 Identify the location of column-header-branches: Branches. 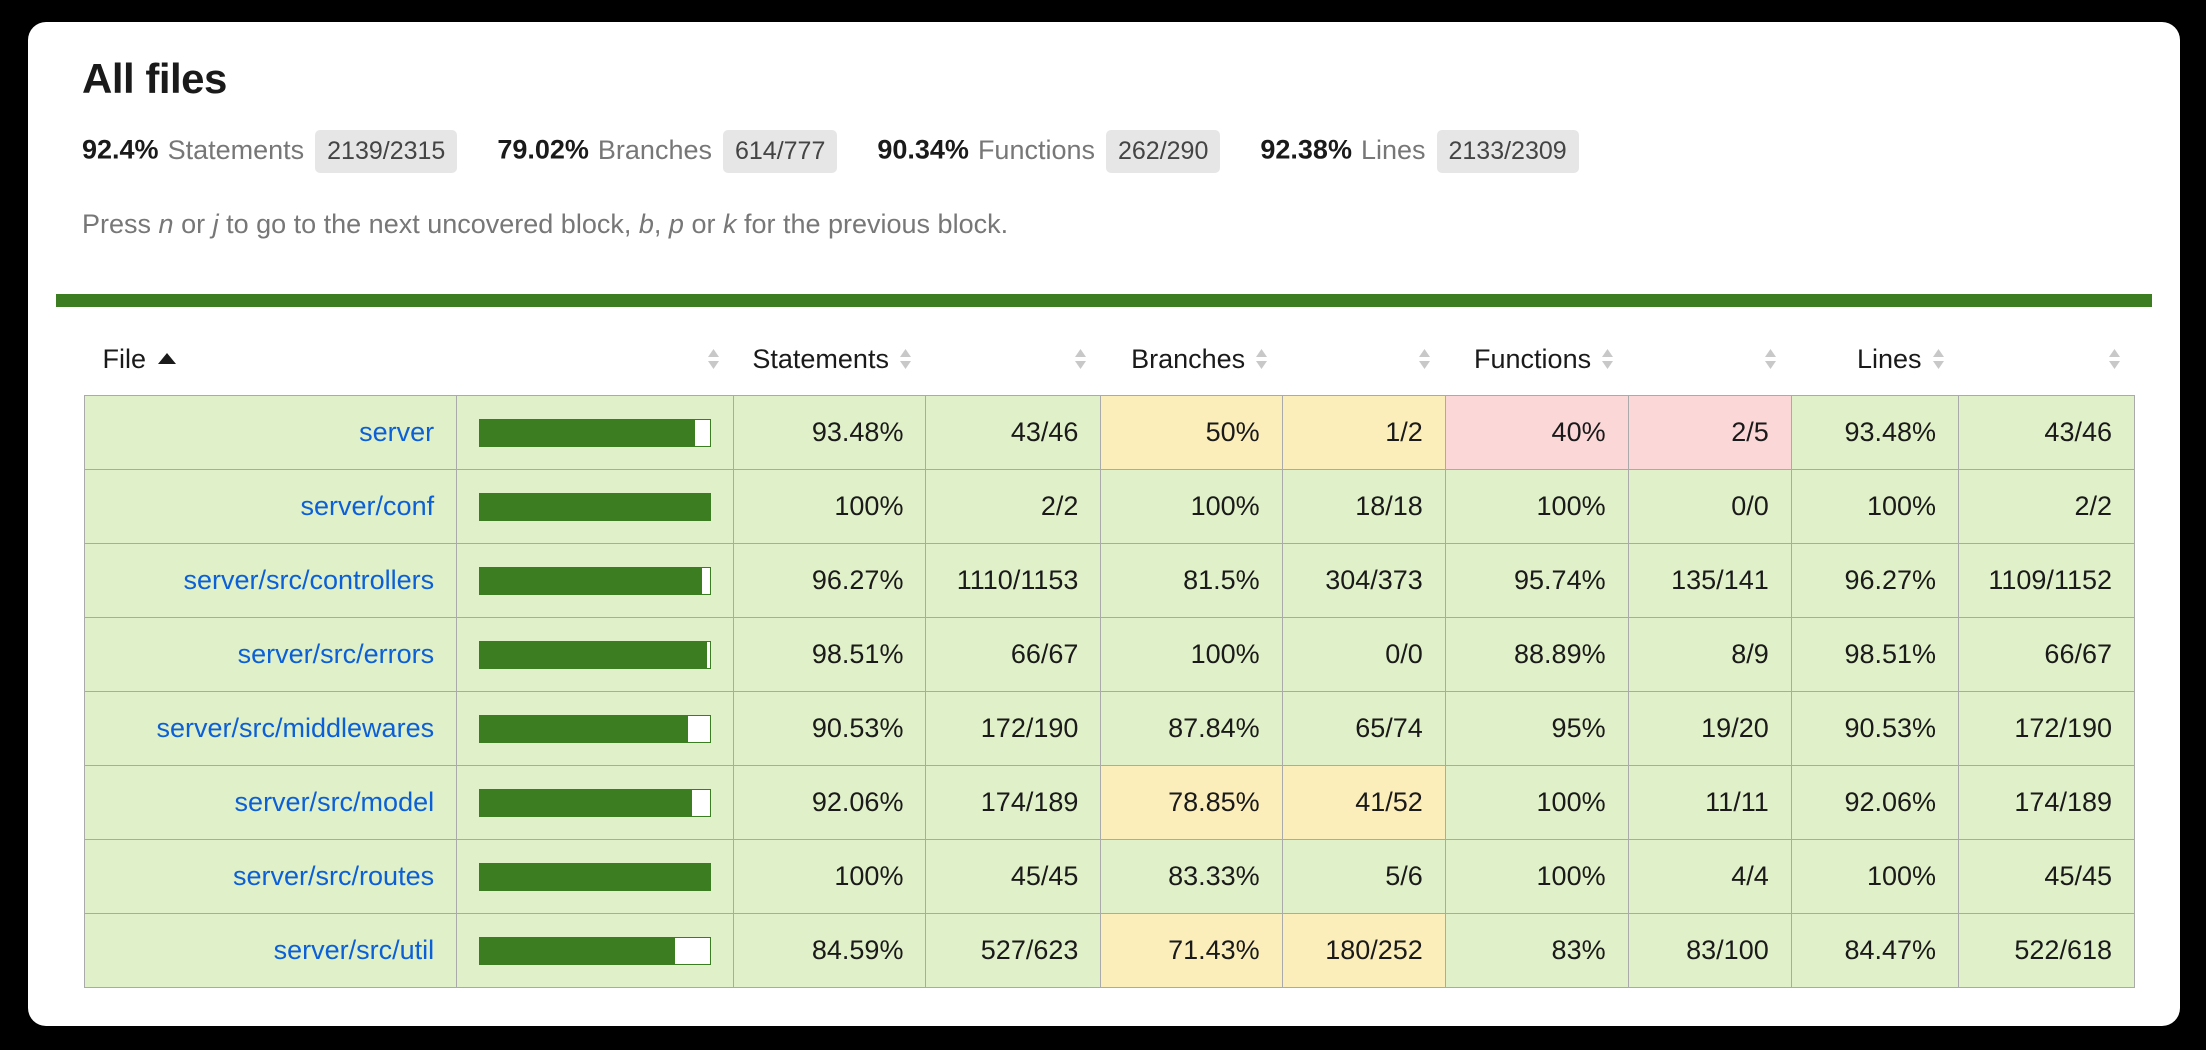
(1191, 363).